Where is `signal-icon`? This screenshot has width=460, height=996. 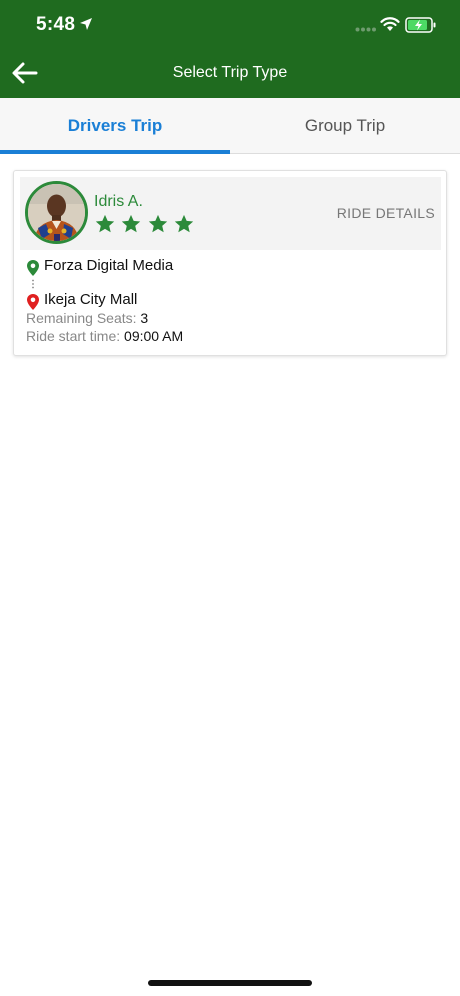 signal-icon is located at coordinates (365, 29).